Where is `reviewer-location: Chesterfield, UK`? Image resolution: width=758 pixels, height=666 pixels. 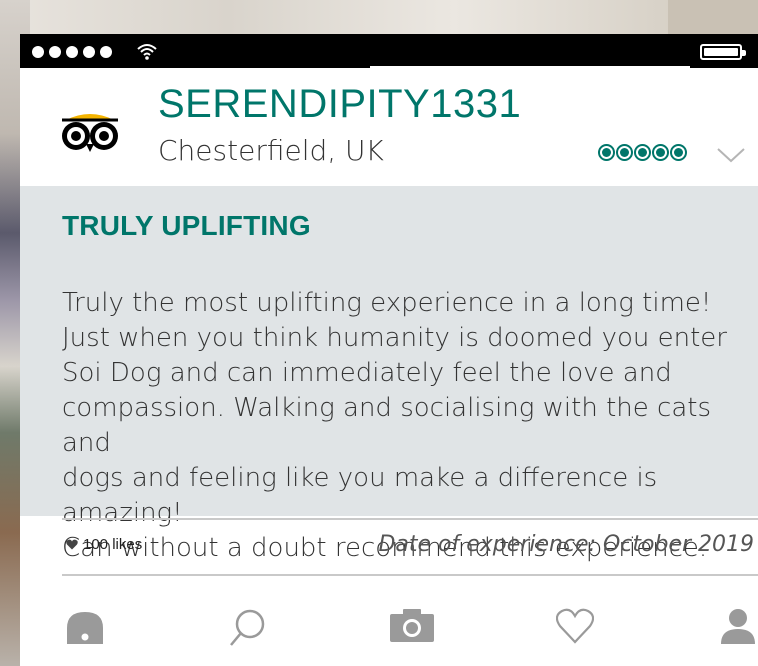
reviewer-location: Chesterfield, UK is located at coordinates (271, 150).